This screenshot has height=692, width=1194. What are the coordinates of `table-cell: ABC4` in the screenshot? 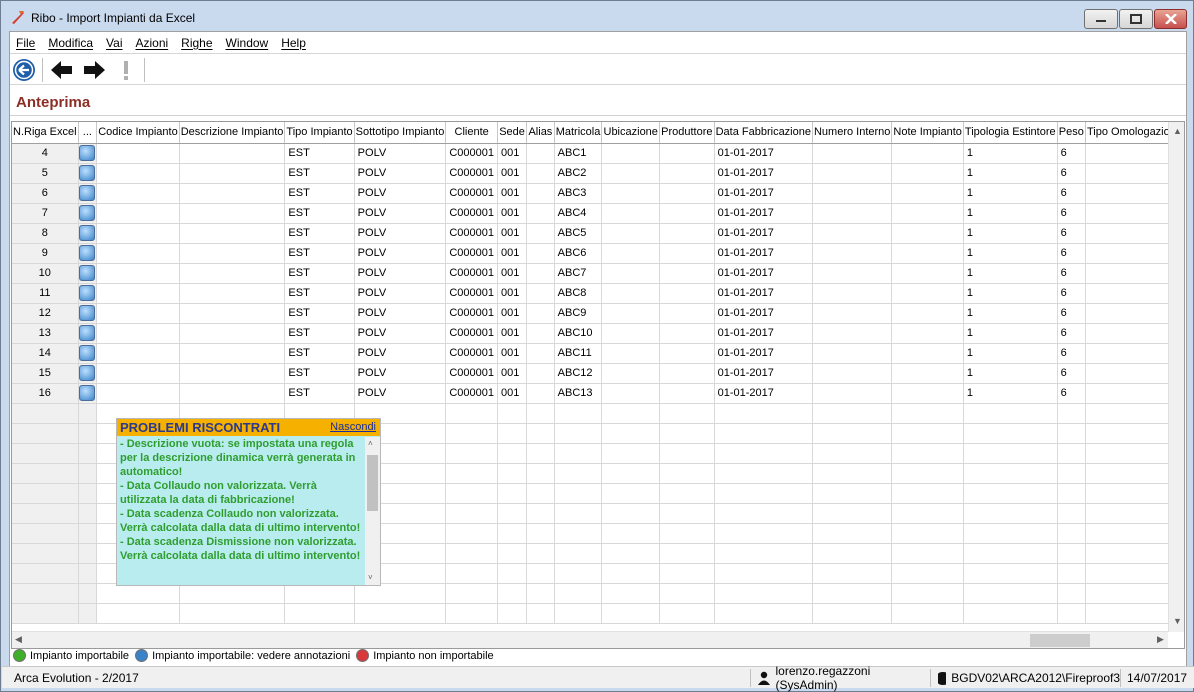 It's located at (578, 213).